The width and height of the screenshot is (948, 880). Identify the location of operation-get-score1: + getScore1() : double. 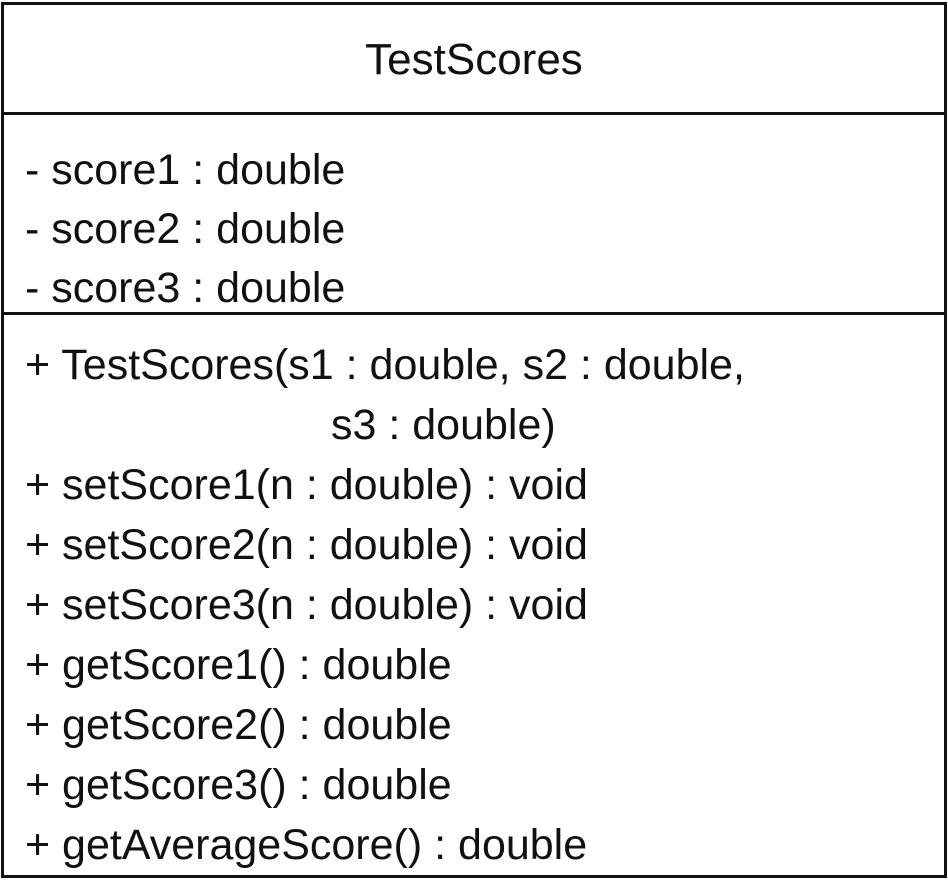
(238, 665).